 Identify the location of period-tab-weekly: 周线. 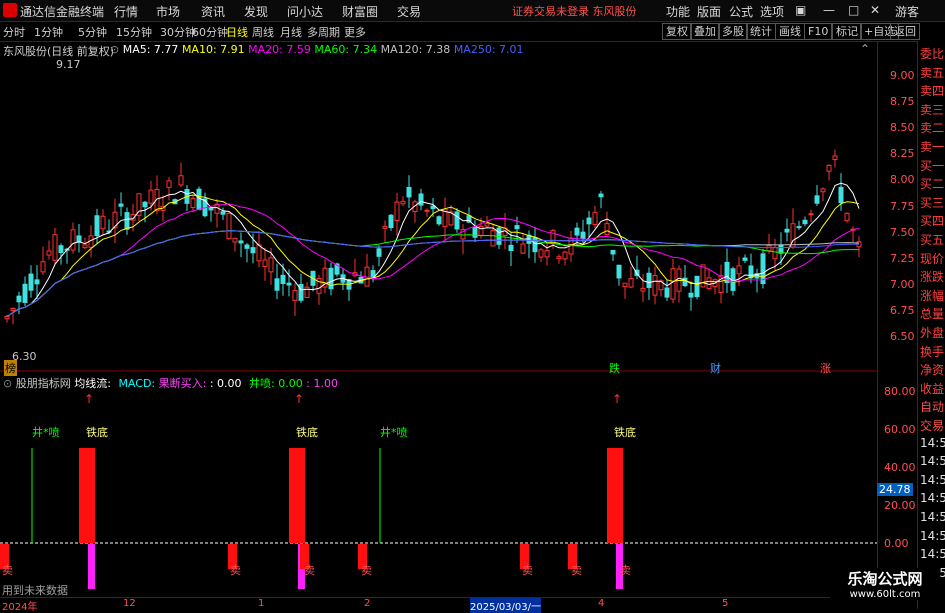
(263, 32).